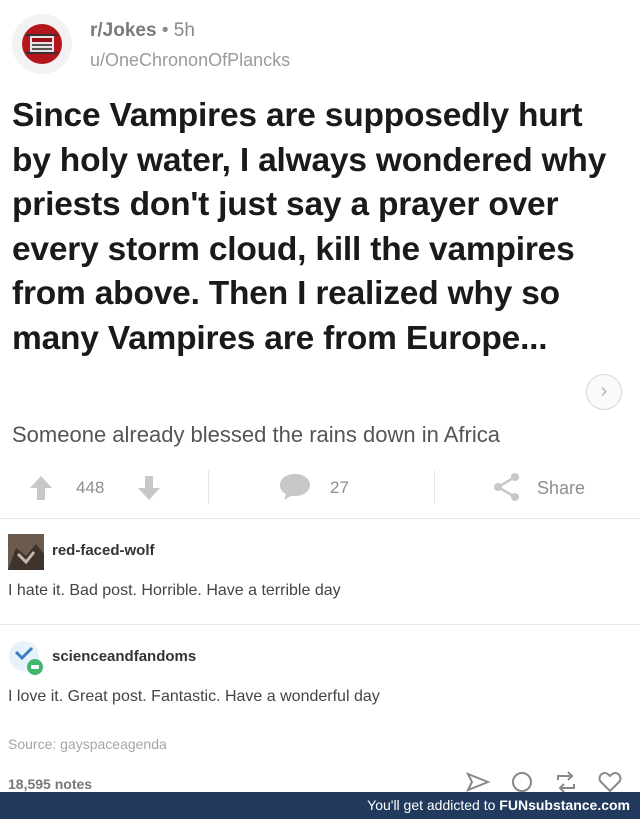 Image resolution: width=640 pixels, height=819 pixels. Describe the element at coordinates (551, 782) in the screenshot. I see `tumblr-actions` at that location.